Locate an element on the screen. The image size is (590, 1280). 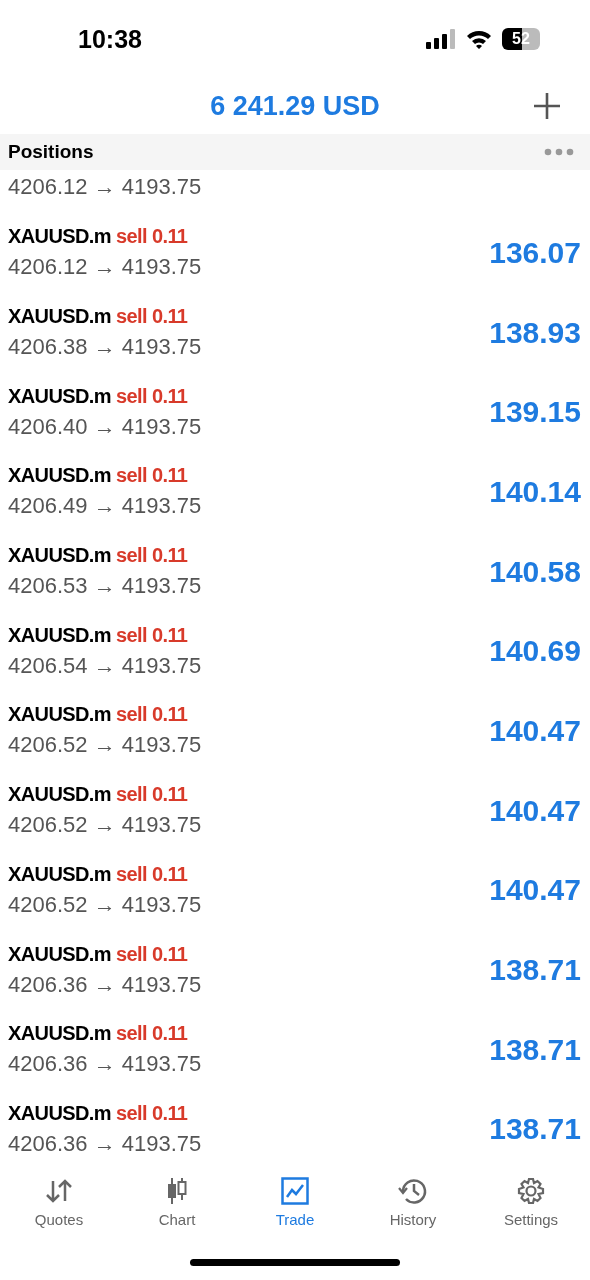
price-range: 4206.49 → 4193.75 is located at coordinates (105, 506).